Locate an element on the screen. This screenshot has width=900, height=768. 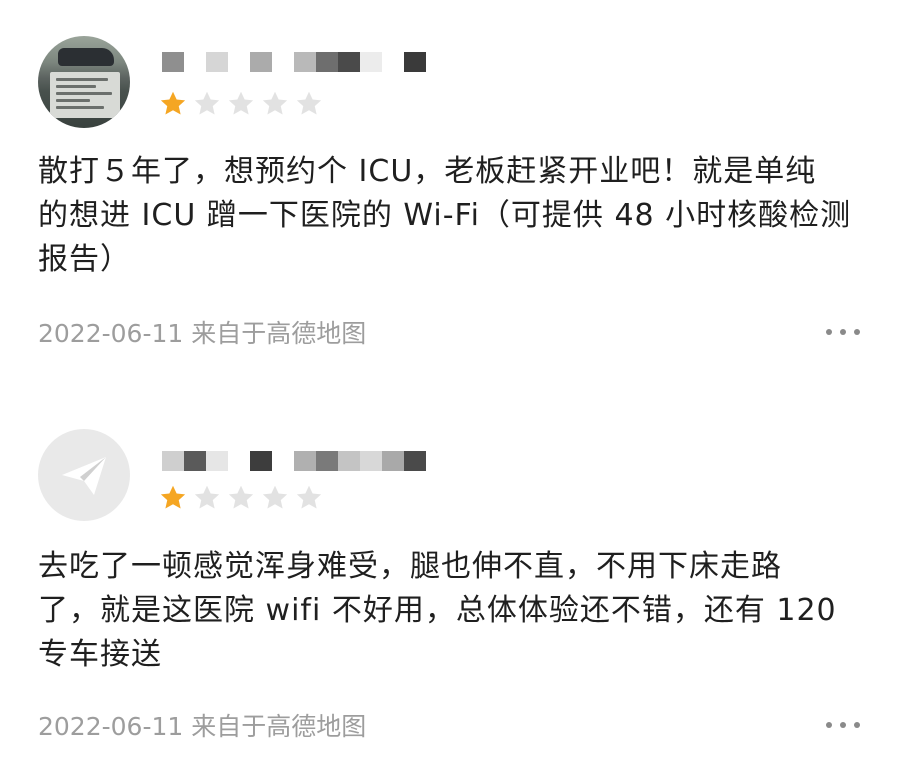
review-text-line: 的想进 ICU 蹭一下医院的 Wi-Fi（可提供 48 小时核酸检测 is located at coordinates (445, 215).